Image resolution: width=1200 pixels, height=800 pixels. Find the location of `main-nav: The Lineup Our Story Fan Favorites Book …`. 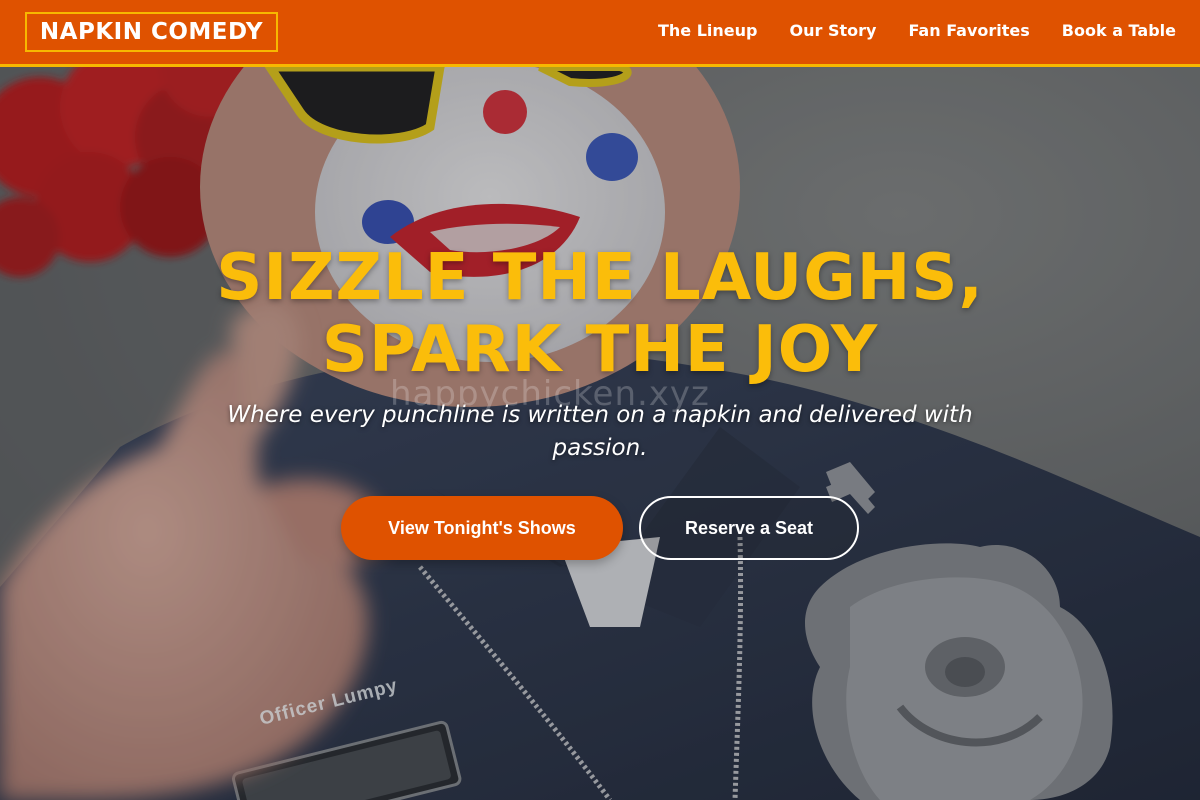

main-nav: The Lineup Our Story Fan Favorites Book … is located at coordinates (917, 30).